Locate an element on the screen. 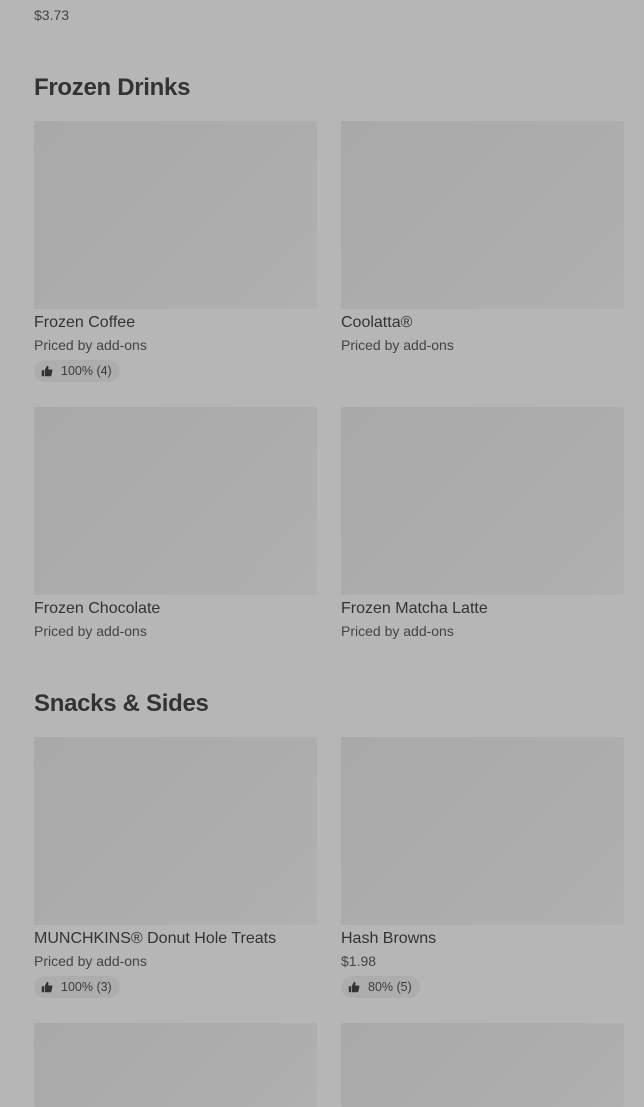 The height and width of the screenshot is (1107, 644). menu-item-frozen-chocolate: Frozen Chocolate Priced by add-ons is located at coordinates (175, 522).